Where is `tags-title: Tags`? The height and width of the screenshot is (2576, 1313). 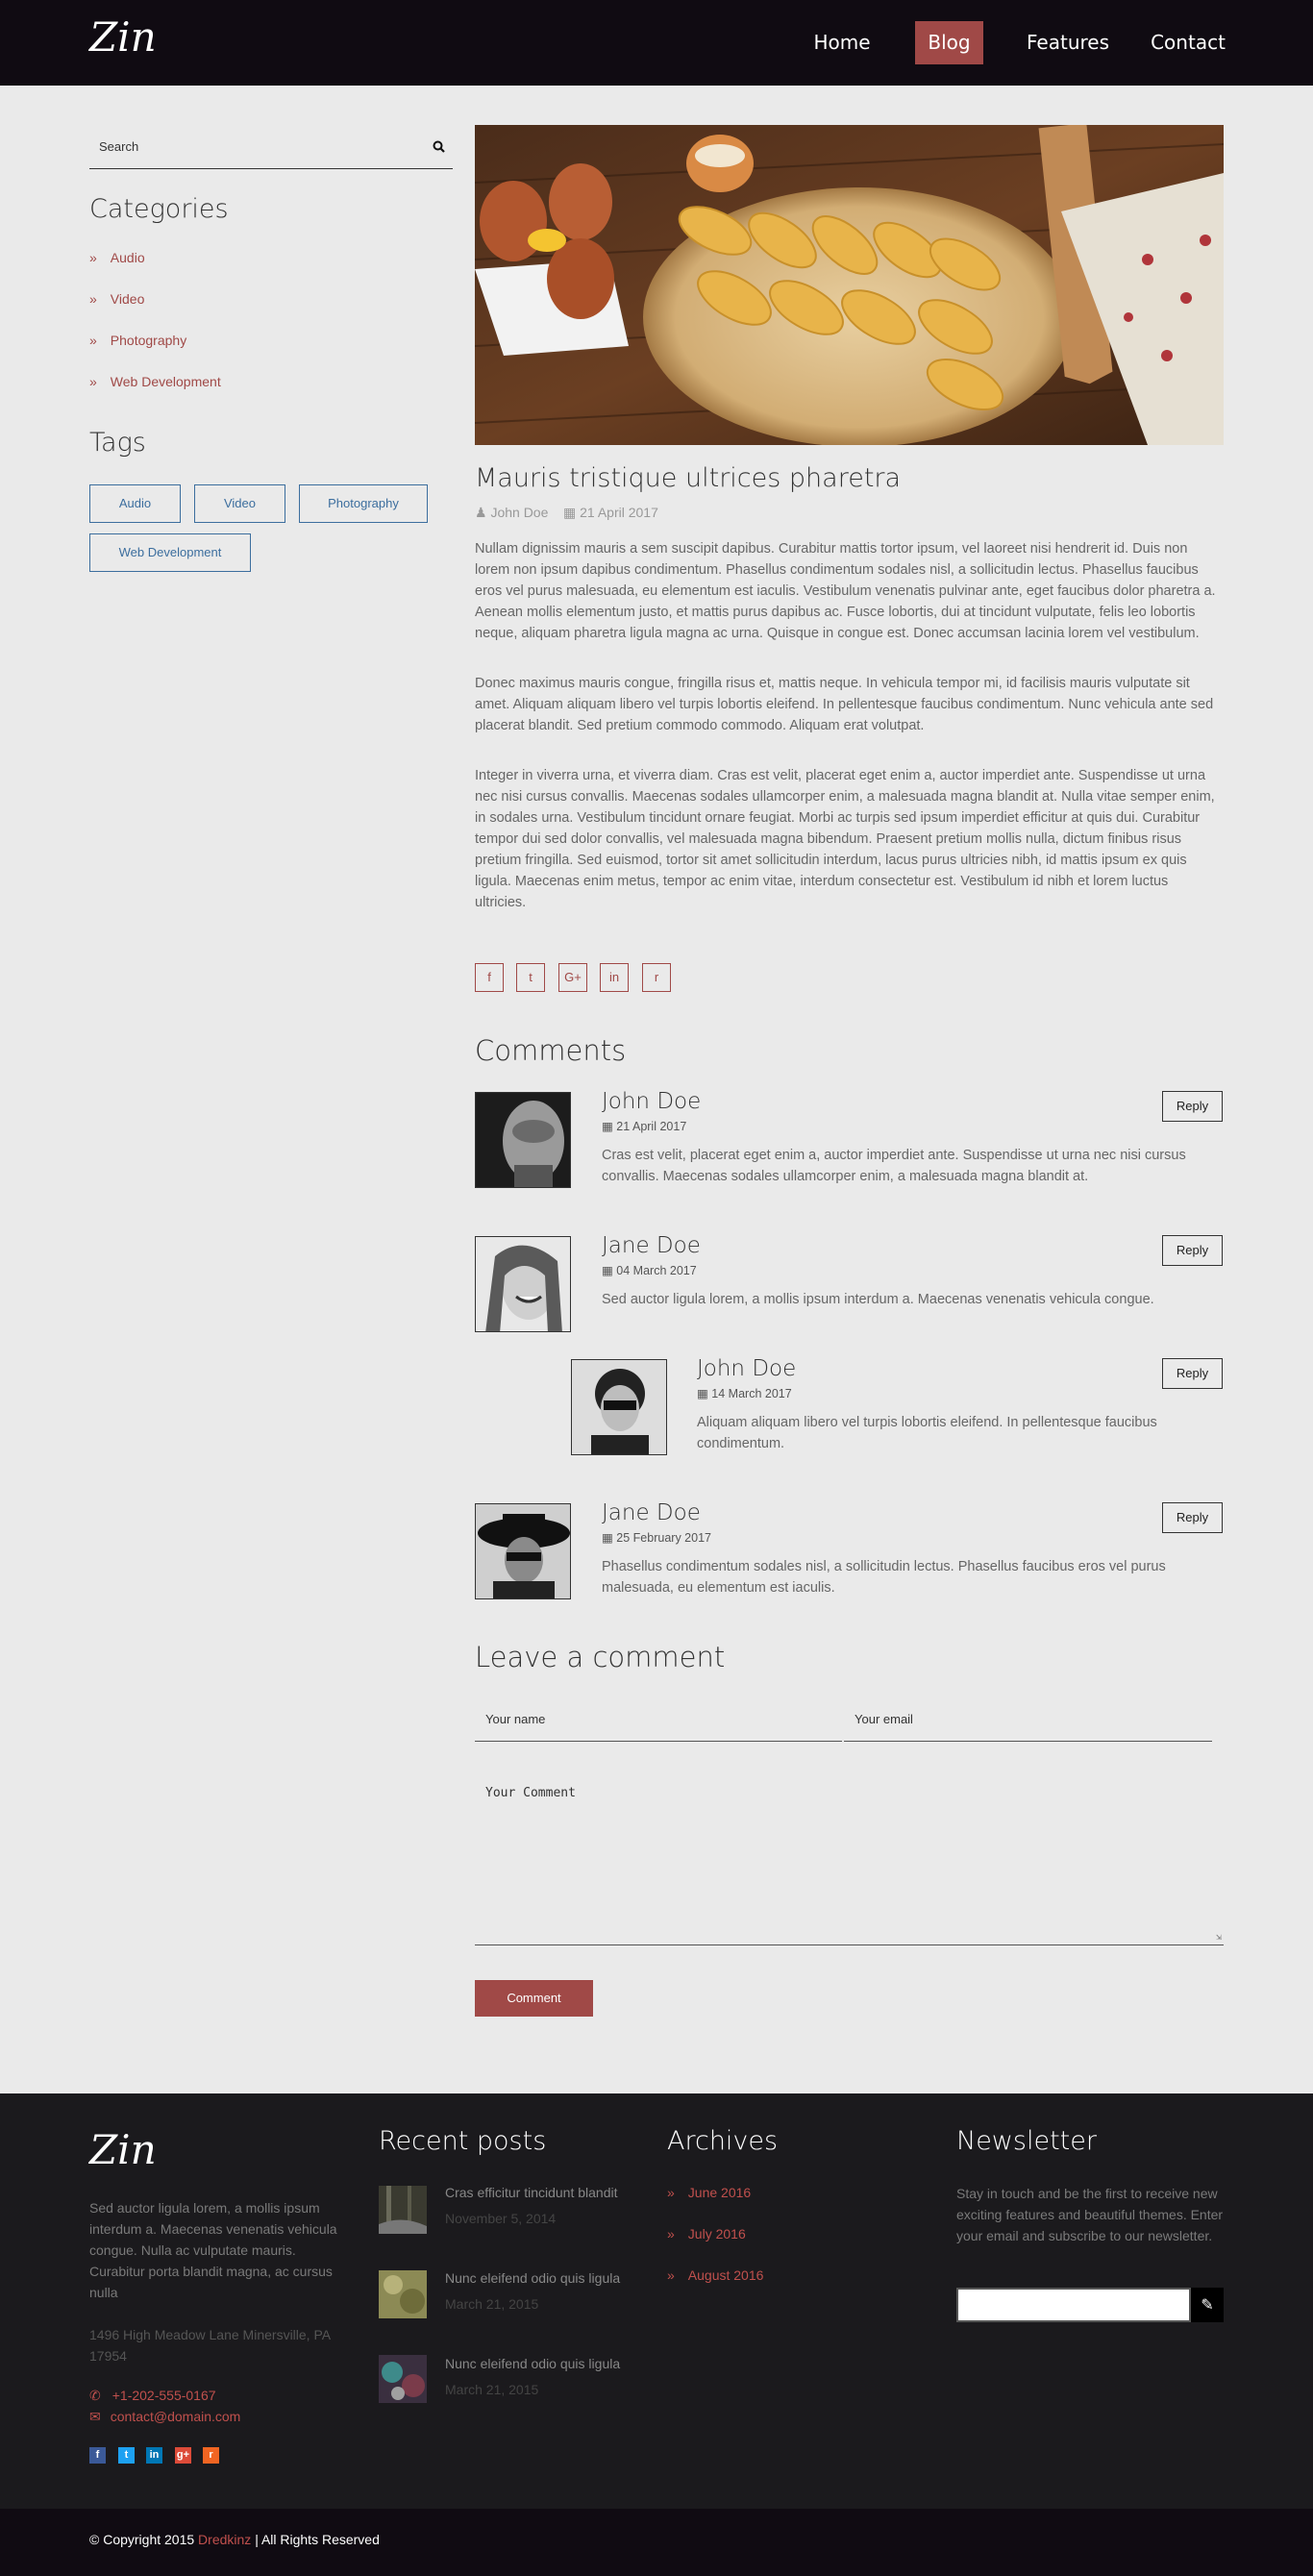
tags-title: Tags is located at coordinates (117, 443).